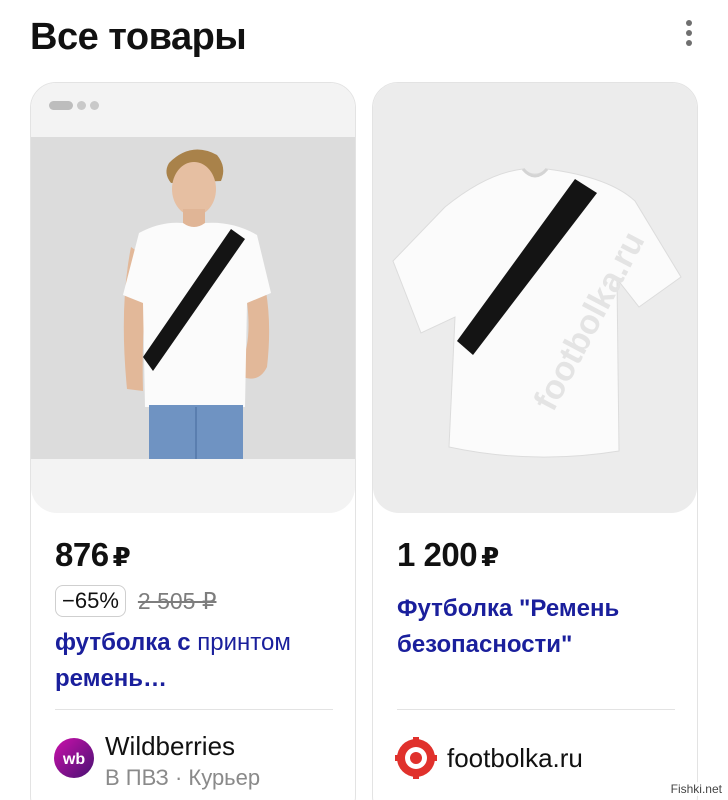 This screenshot has height=800, width=728. I want to click on page-title: Все товары, so click(138, 37).